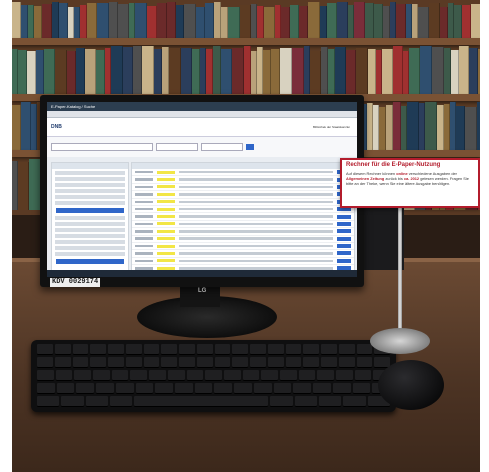 The height and width of the screenshot is (472, 489). What do you see at coordinates (202, 114) in the screenshot?
I see `browser-address-bar` at bounding box center [202, 114].